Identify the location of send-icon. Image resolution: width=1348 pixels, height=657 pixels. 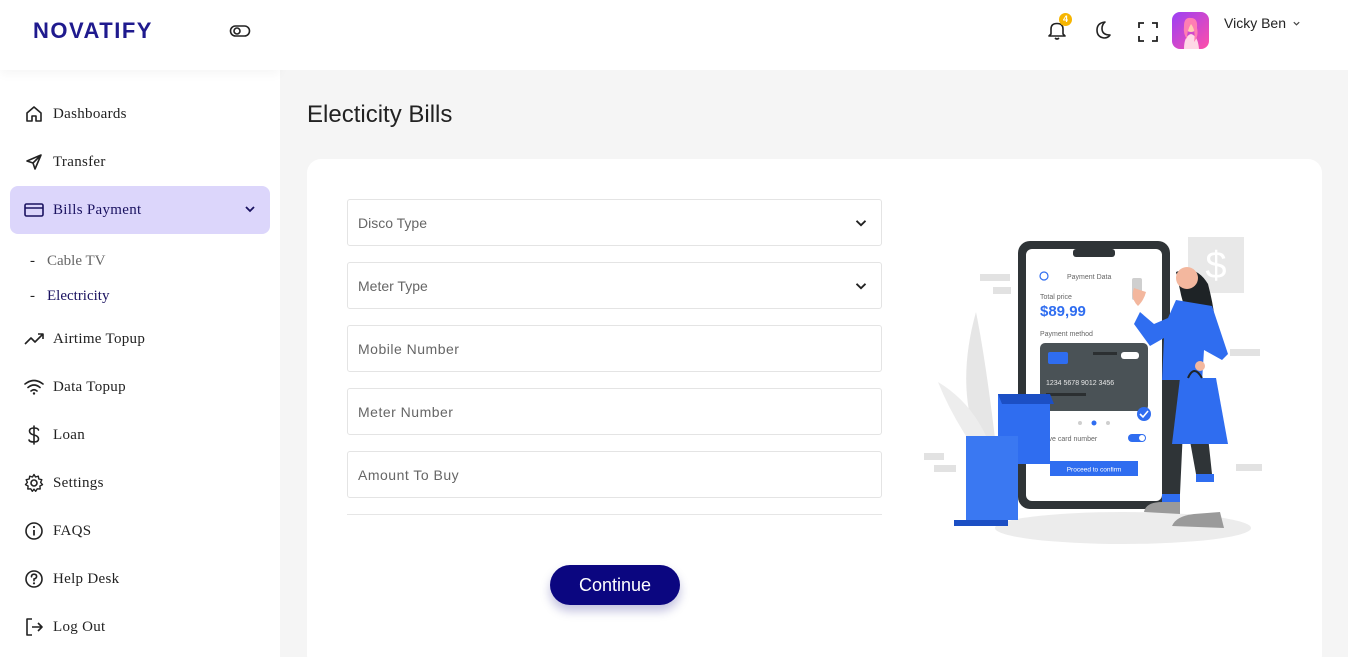
(34, 162).